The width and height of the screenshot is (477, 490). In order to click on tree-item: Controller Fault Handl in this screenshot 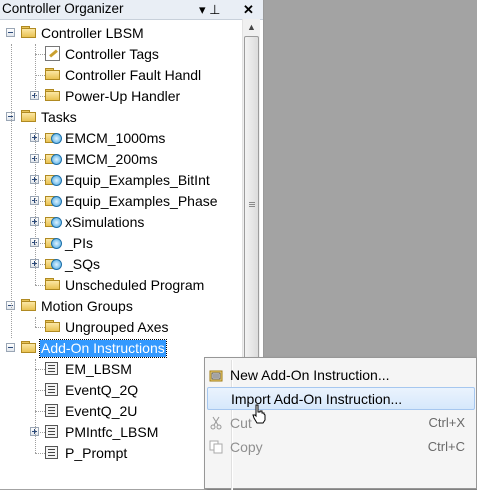, I will do `click(121, 75)`.